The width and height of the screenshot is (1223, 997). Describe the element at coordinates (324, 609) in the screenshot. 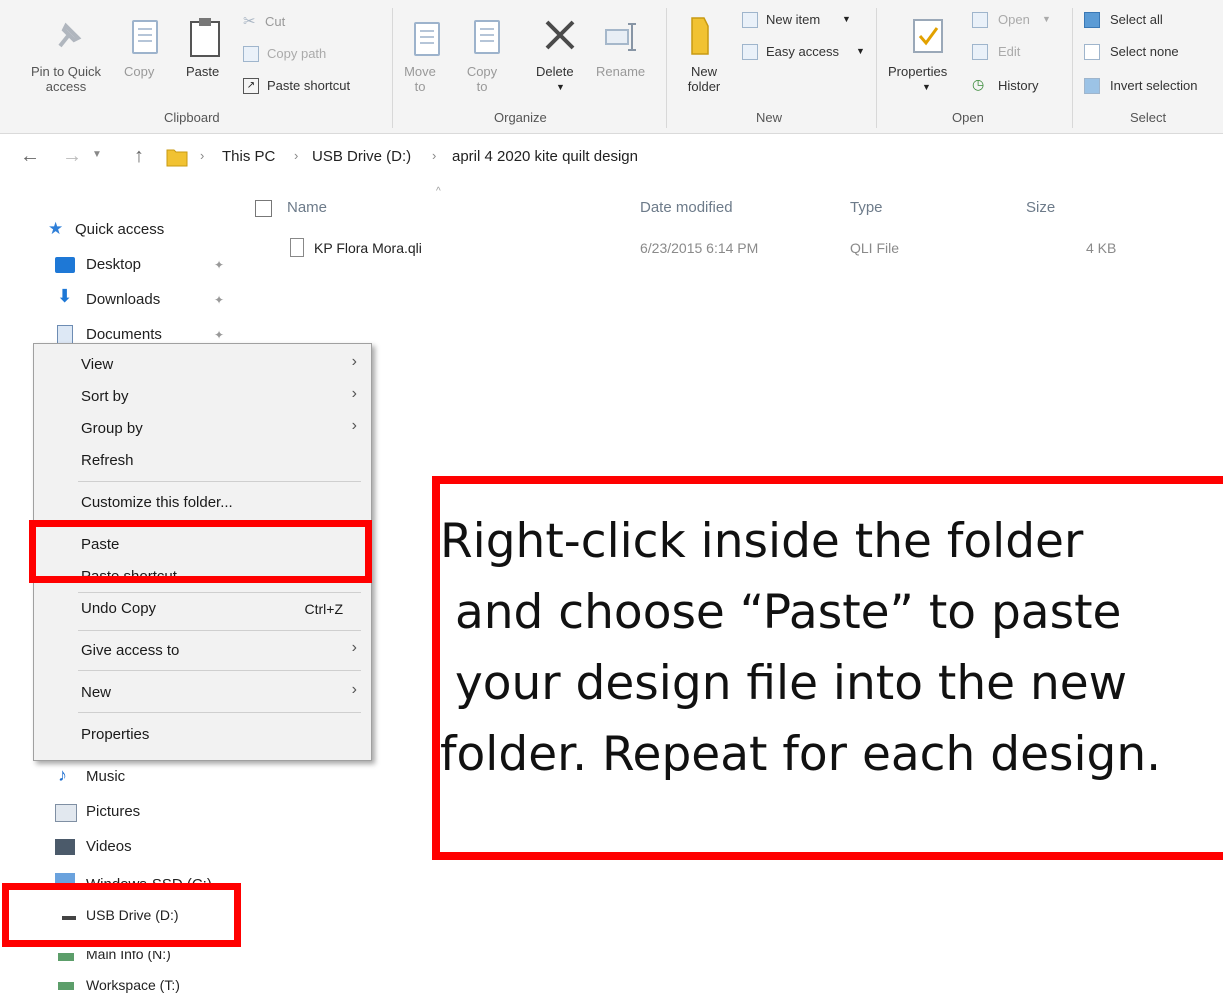

I see `undo-shortcut-text: Ctrl+Z` at that location.